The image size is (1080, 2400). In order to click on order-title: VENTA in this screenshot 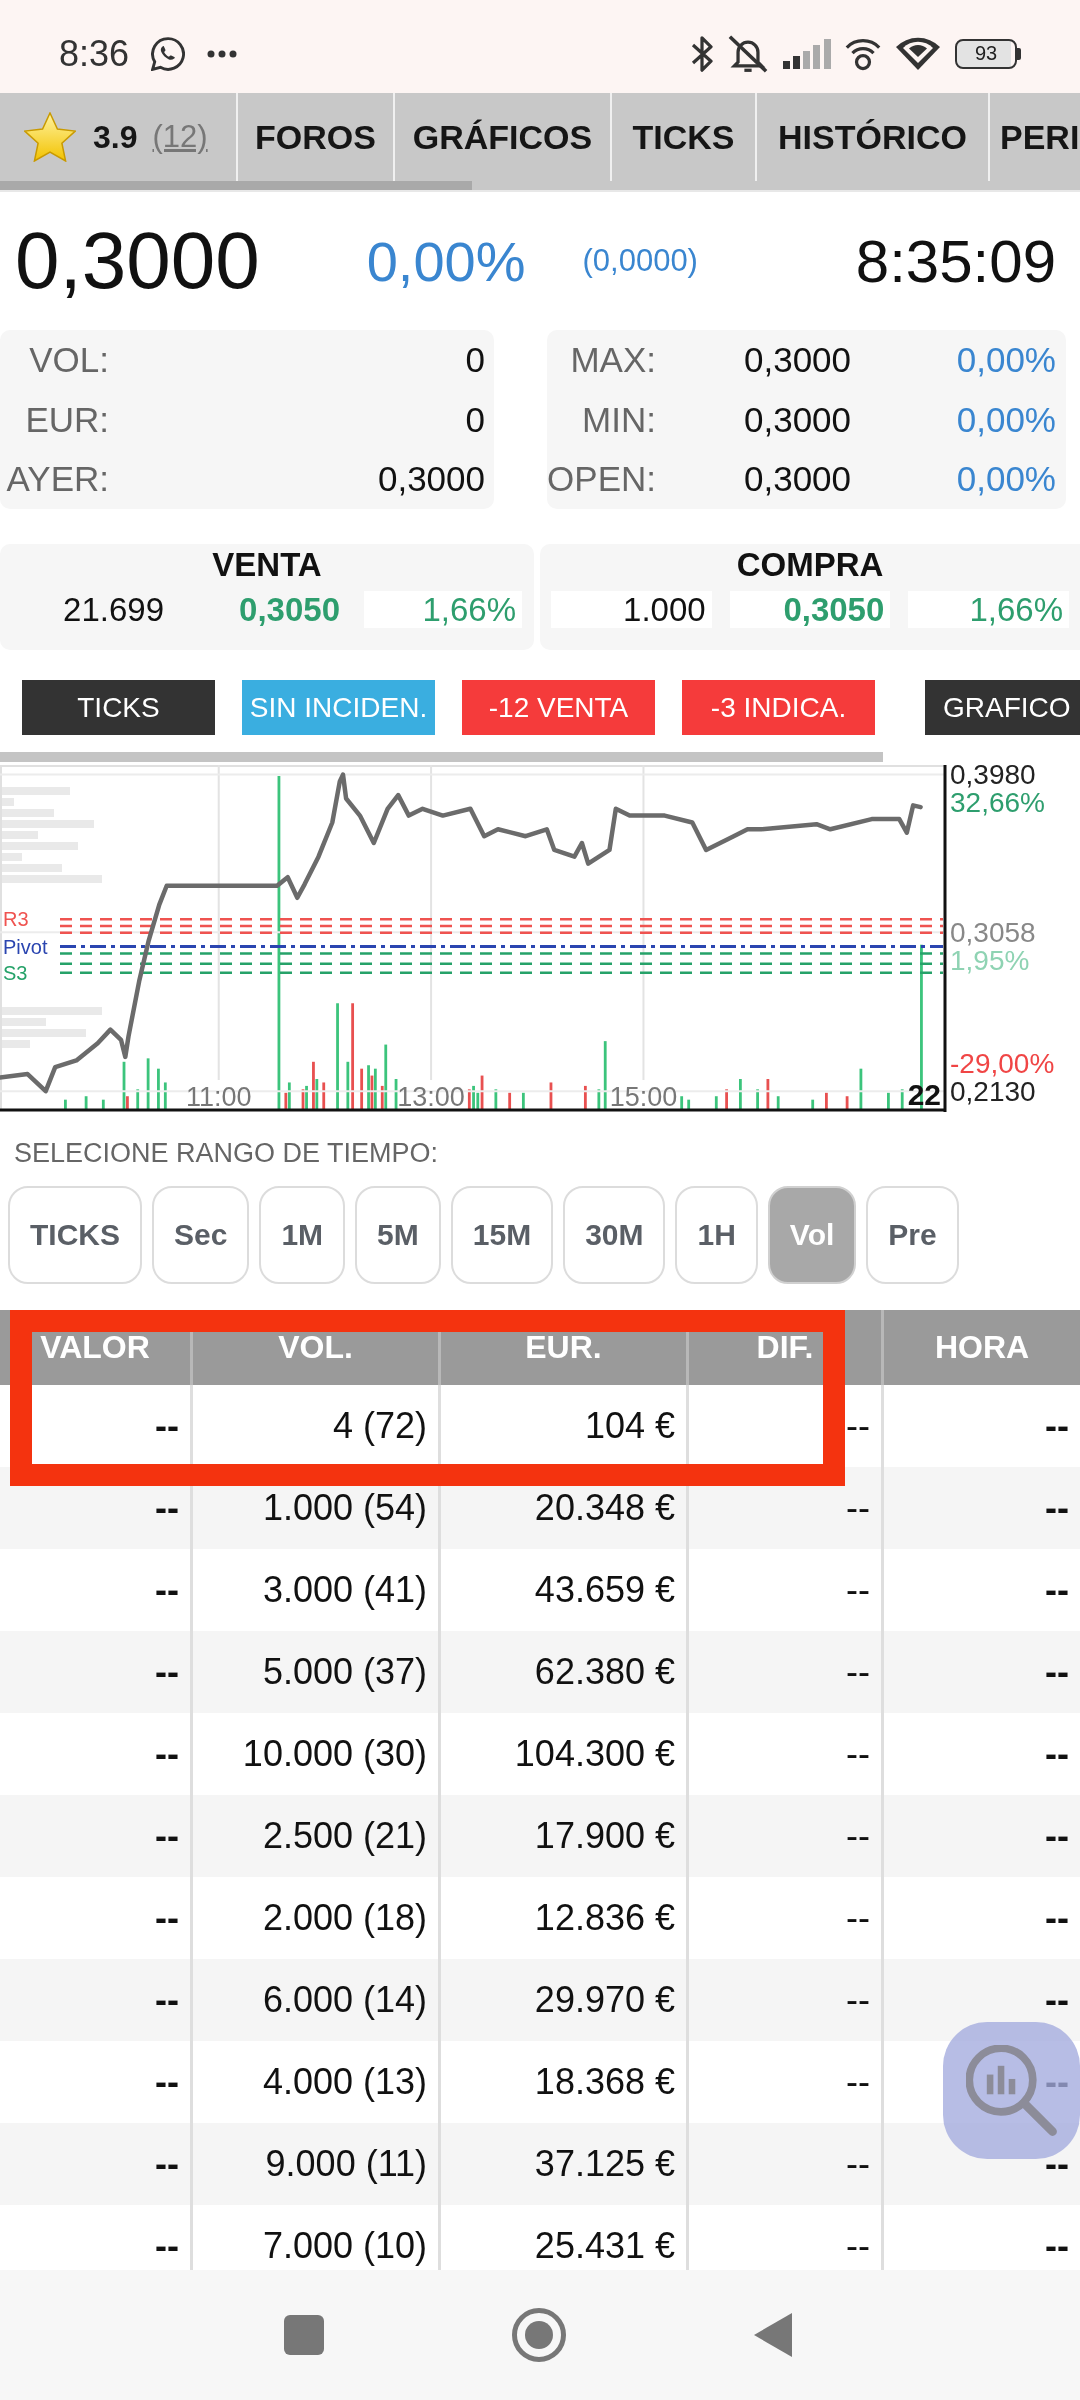, I will do `click(267, 565)`.